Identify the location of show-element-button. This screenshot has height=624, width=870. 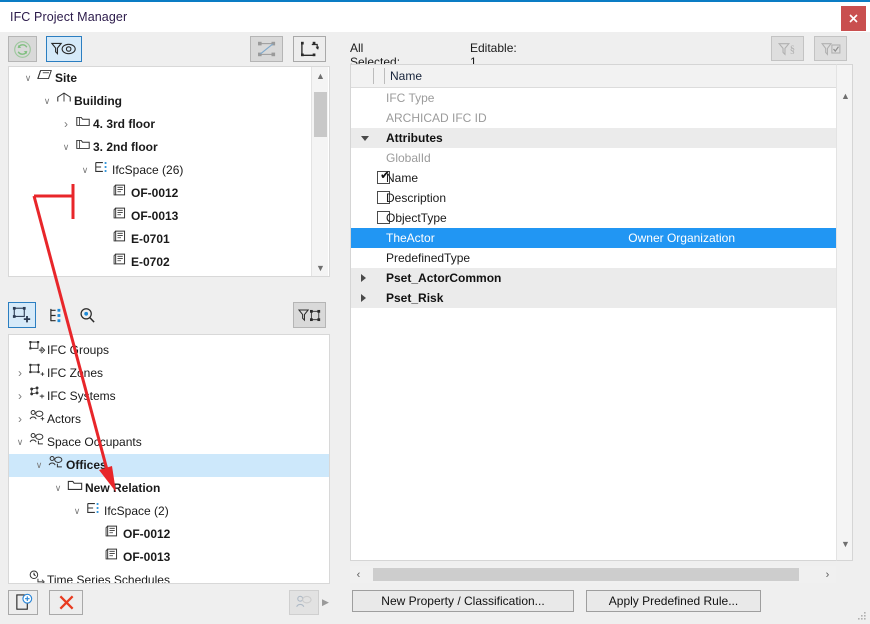
(309, 49).